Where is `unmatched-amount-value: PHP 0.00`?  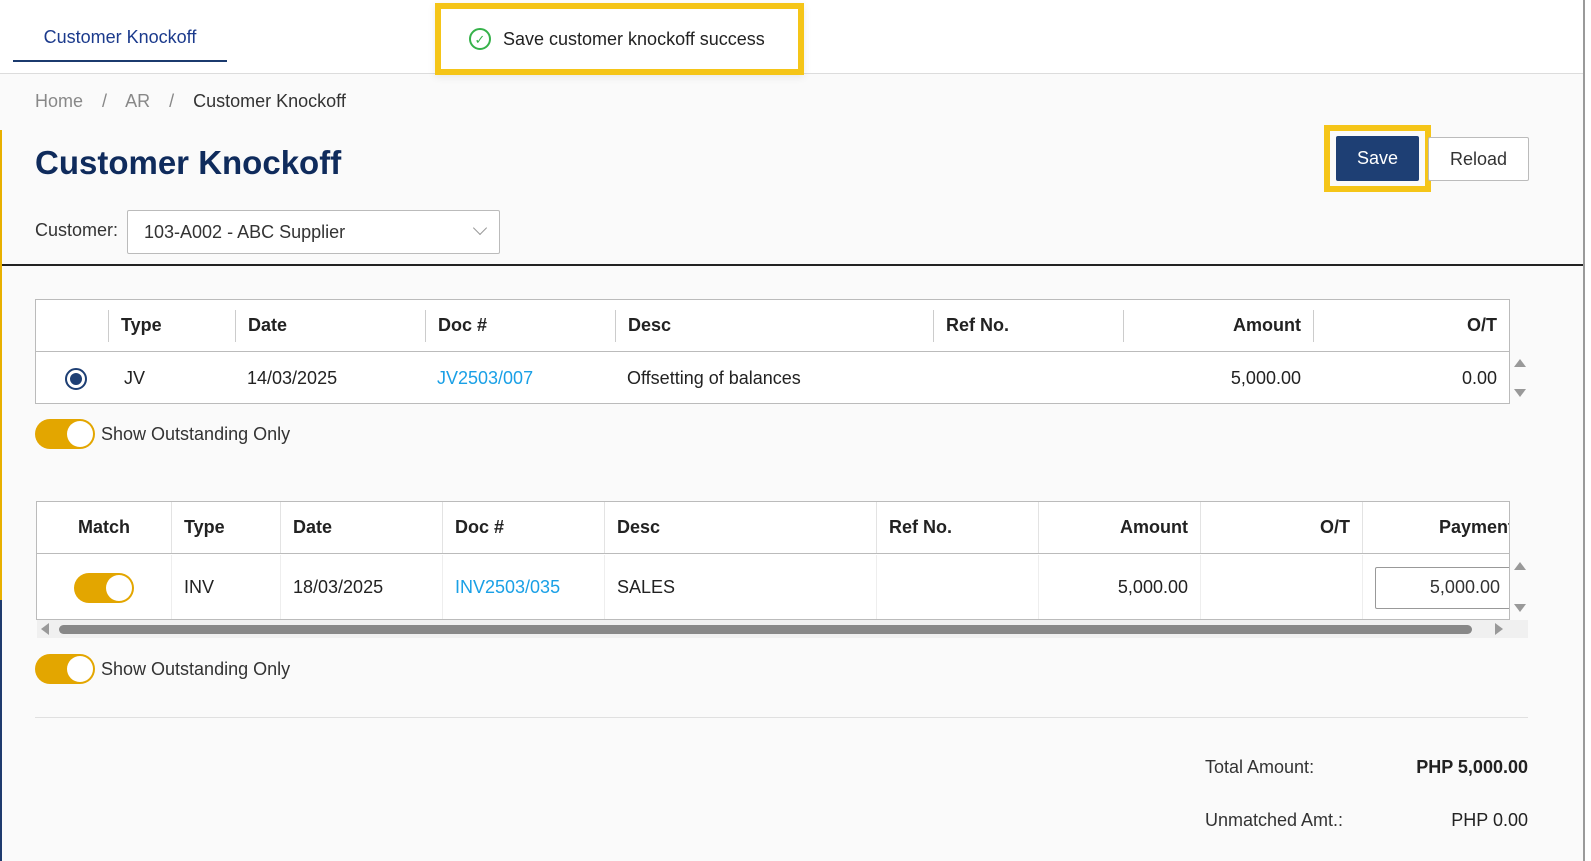
unmatched-amount-value: PHP 0.00 is located at coordinates (1489, 820).